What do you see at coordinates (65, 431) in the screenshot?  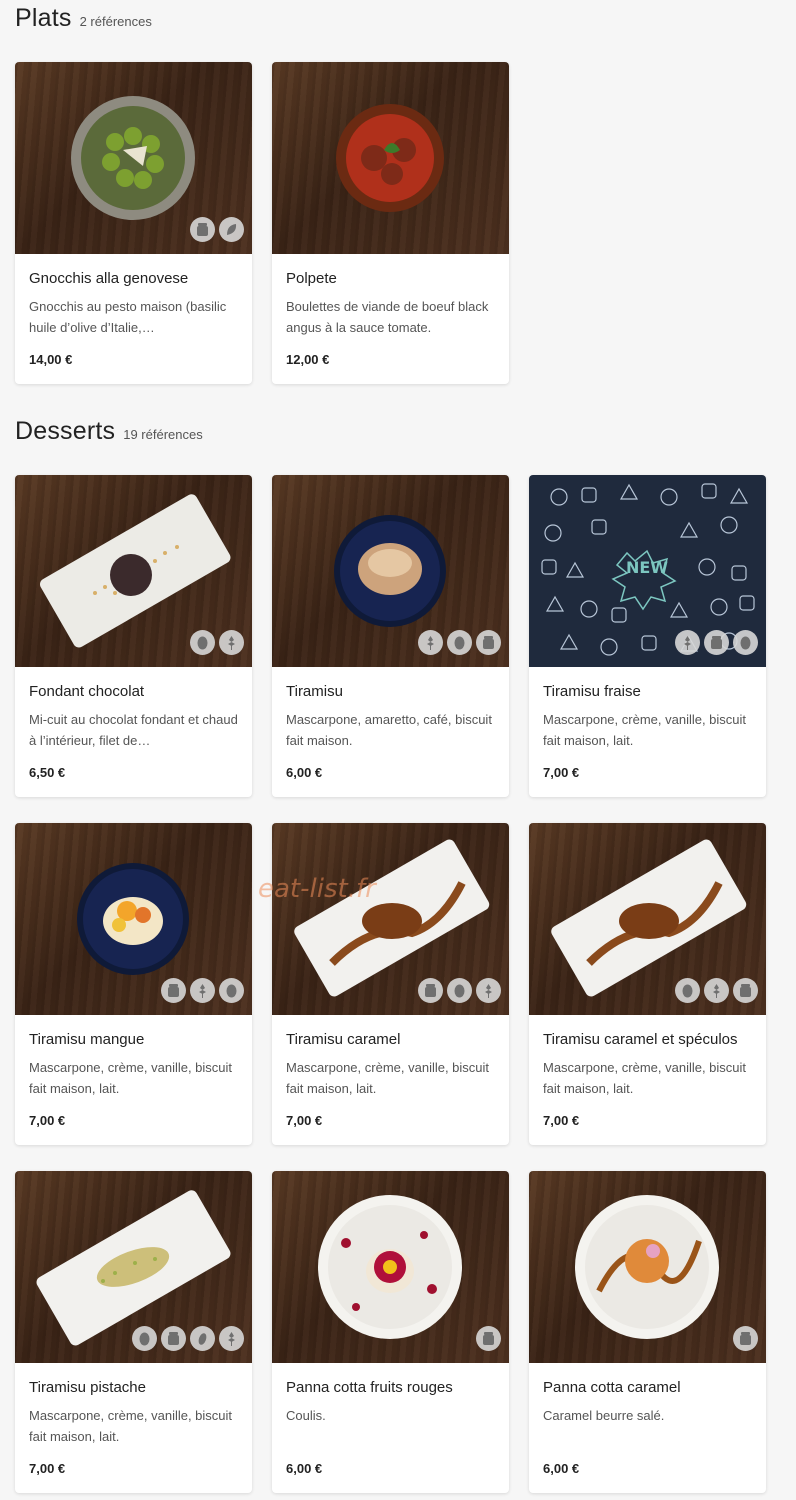 I see `section-title: Desserts` at bounding box center [65, 431].